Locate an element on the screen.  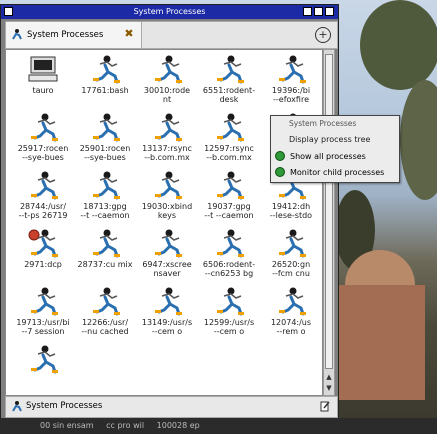
popup-title: System Processes is located at coordinates (323, 123).